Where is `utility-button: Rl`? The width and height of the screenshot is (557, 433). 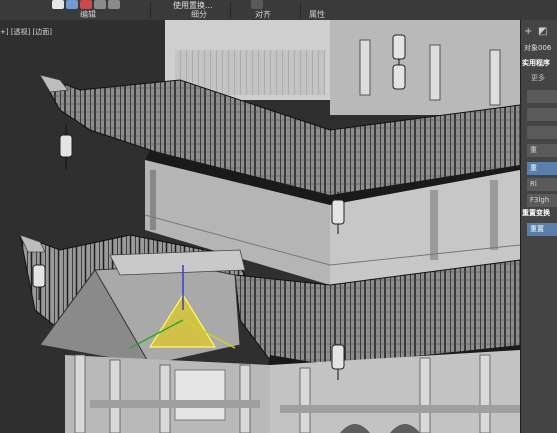
utility-button: Rl is located at coordinates (542, 184).